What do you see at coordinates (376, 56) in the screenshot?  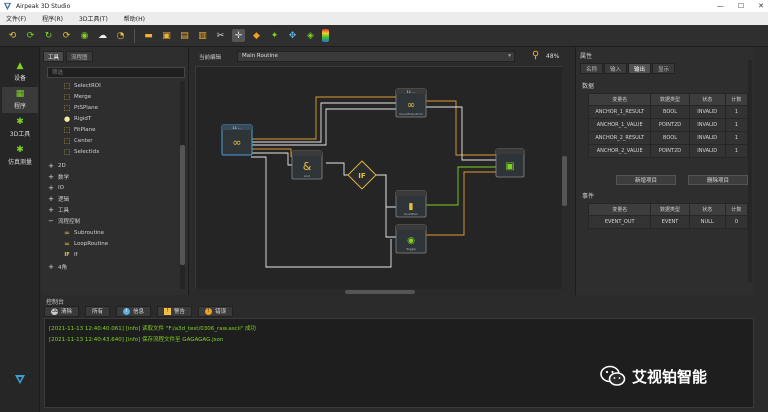 I see `routine-select: Main Routine ▾` at bounding box center [376, 56].